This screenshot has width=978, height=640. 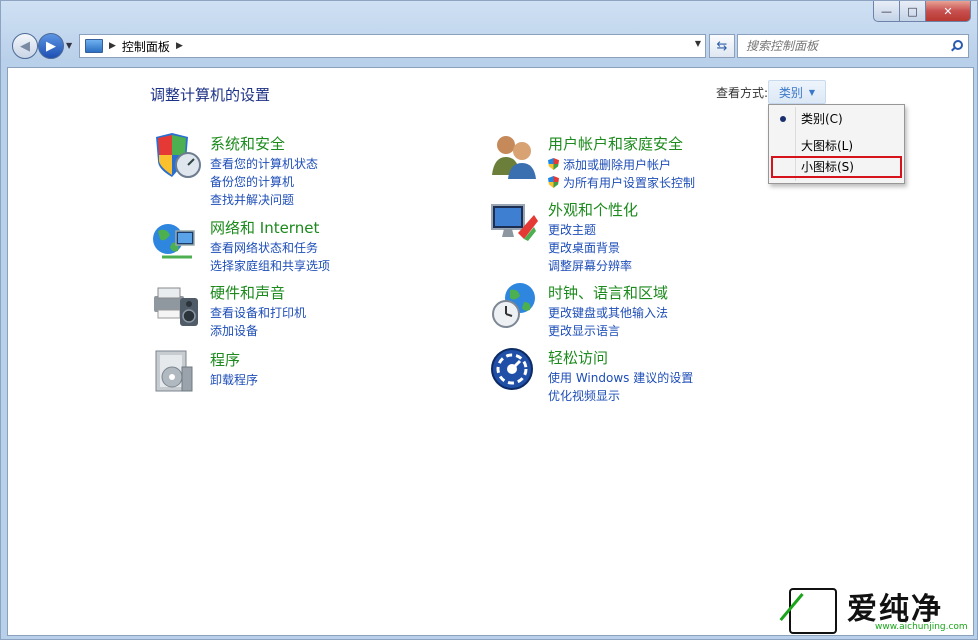 I want to click on watermark: 爱纯净 www.aichunjing.com, so click(x=882, y=609).